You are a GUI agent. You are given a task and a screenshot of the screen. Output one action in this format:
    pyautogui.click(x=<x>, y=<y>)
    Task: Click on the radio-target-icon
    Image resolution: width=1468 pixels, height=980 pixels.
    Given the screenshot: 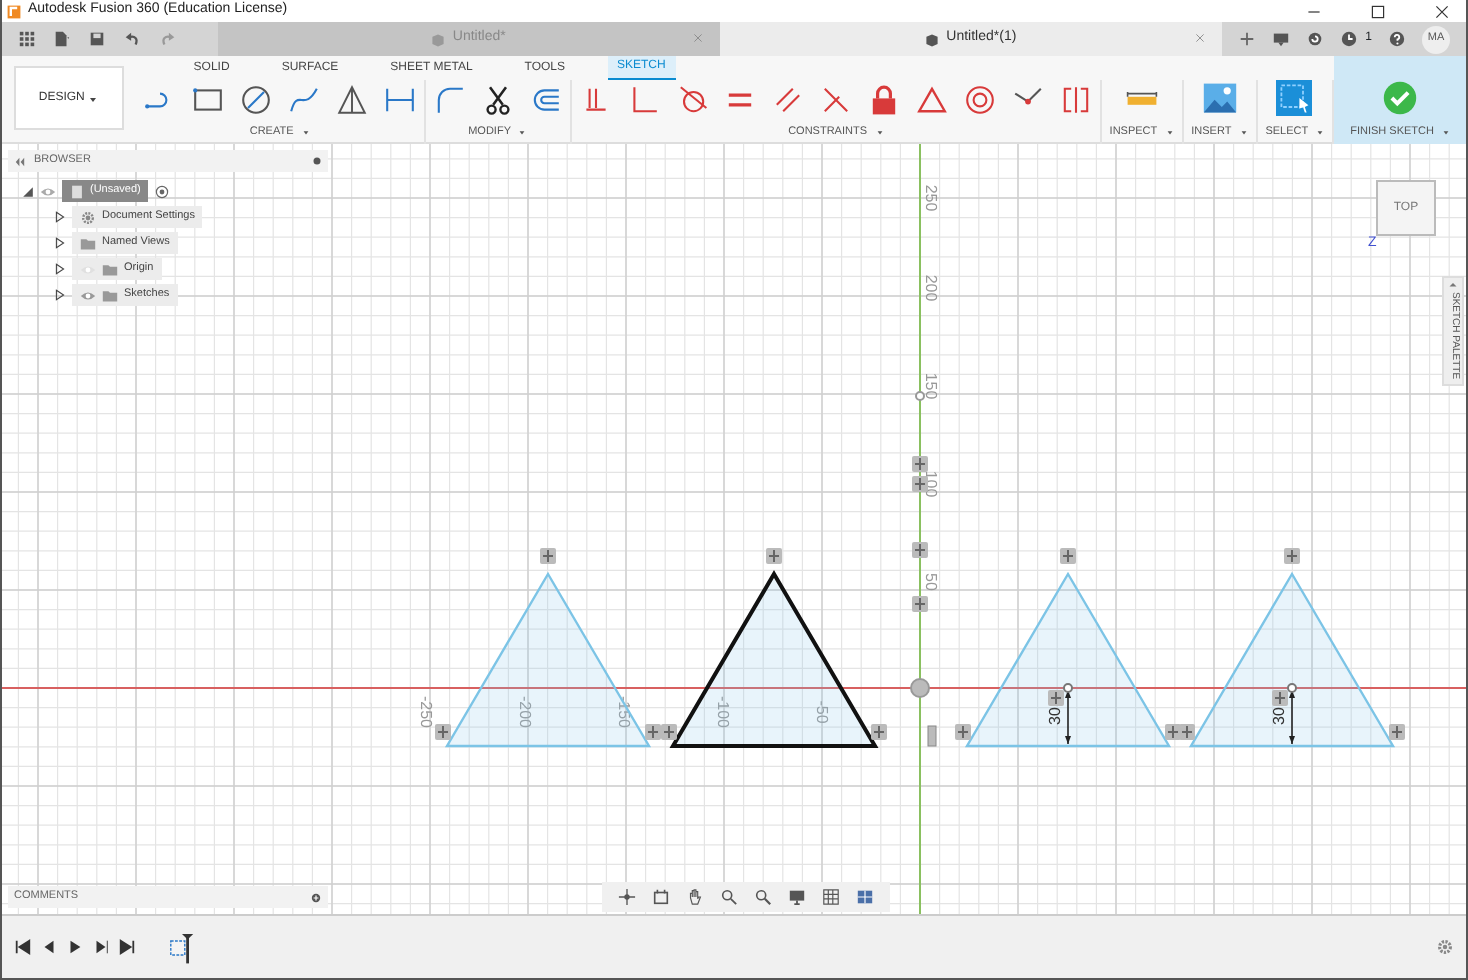 What is the action you would take?
    pyautogui.click(x=162, y=191)
    